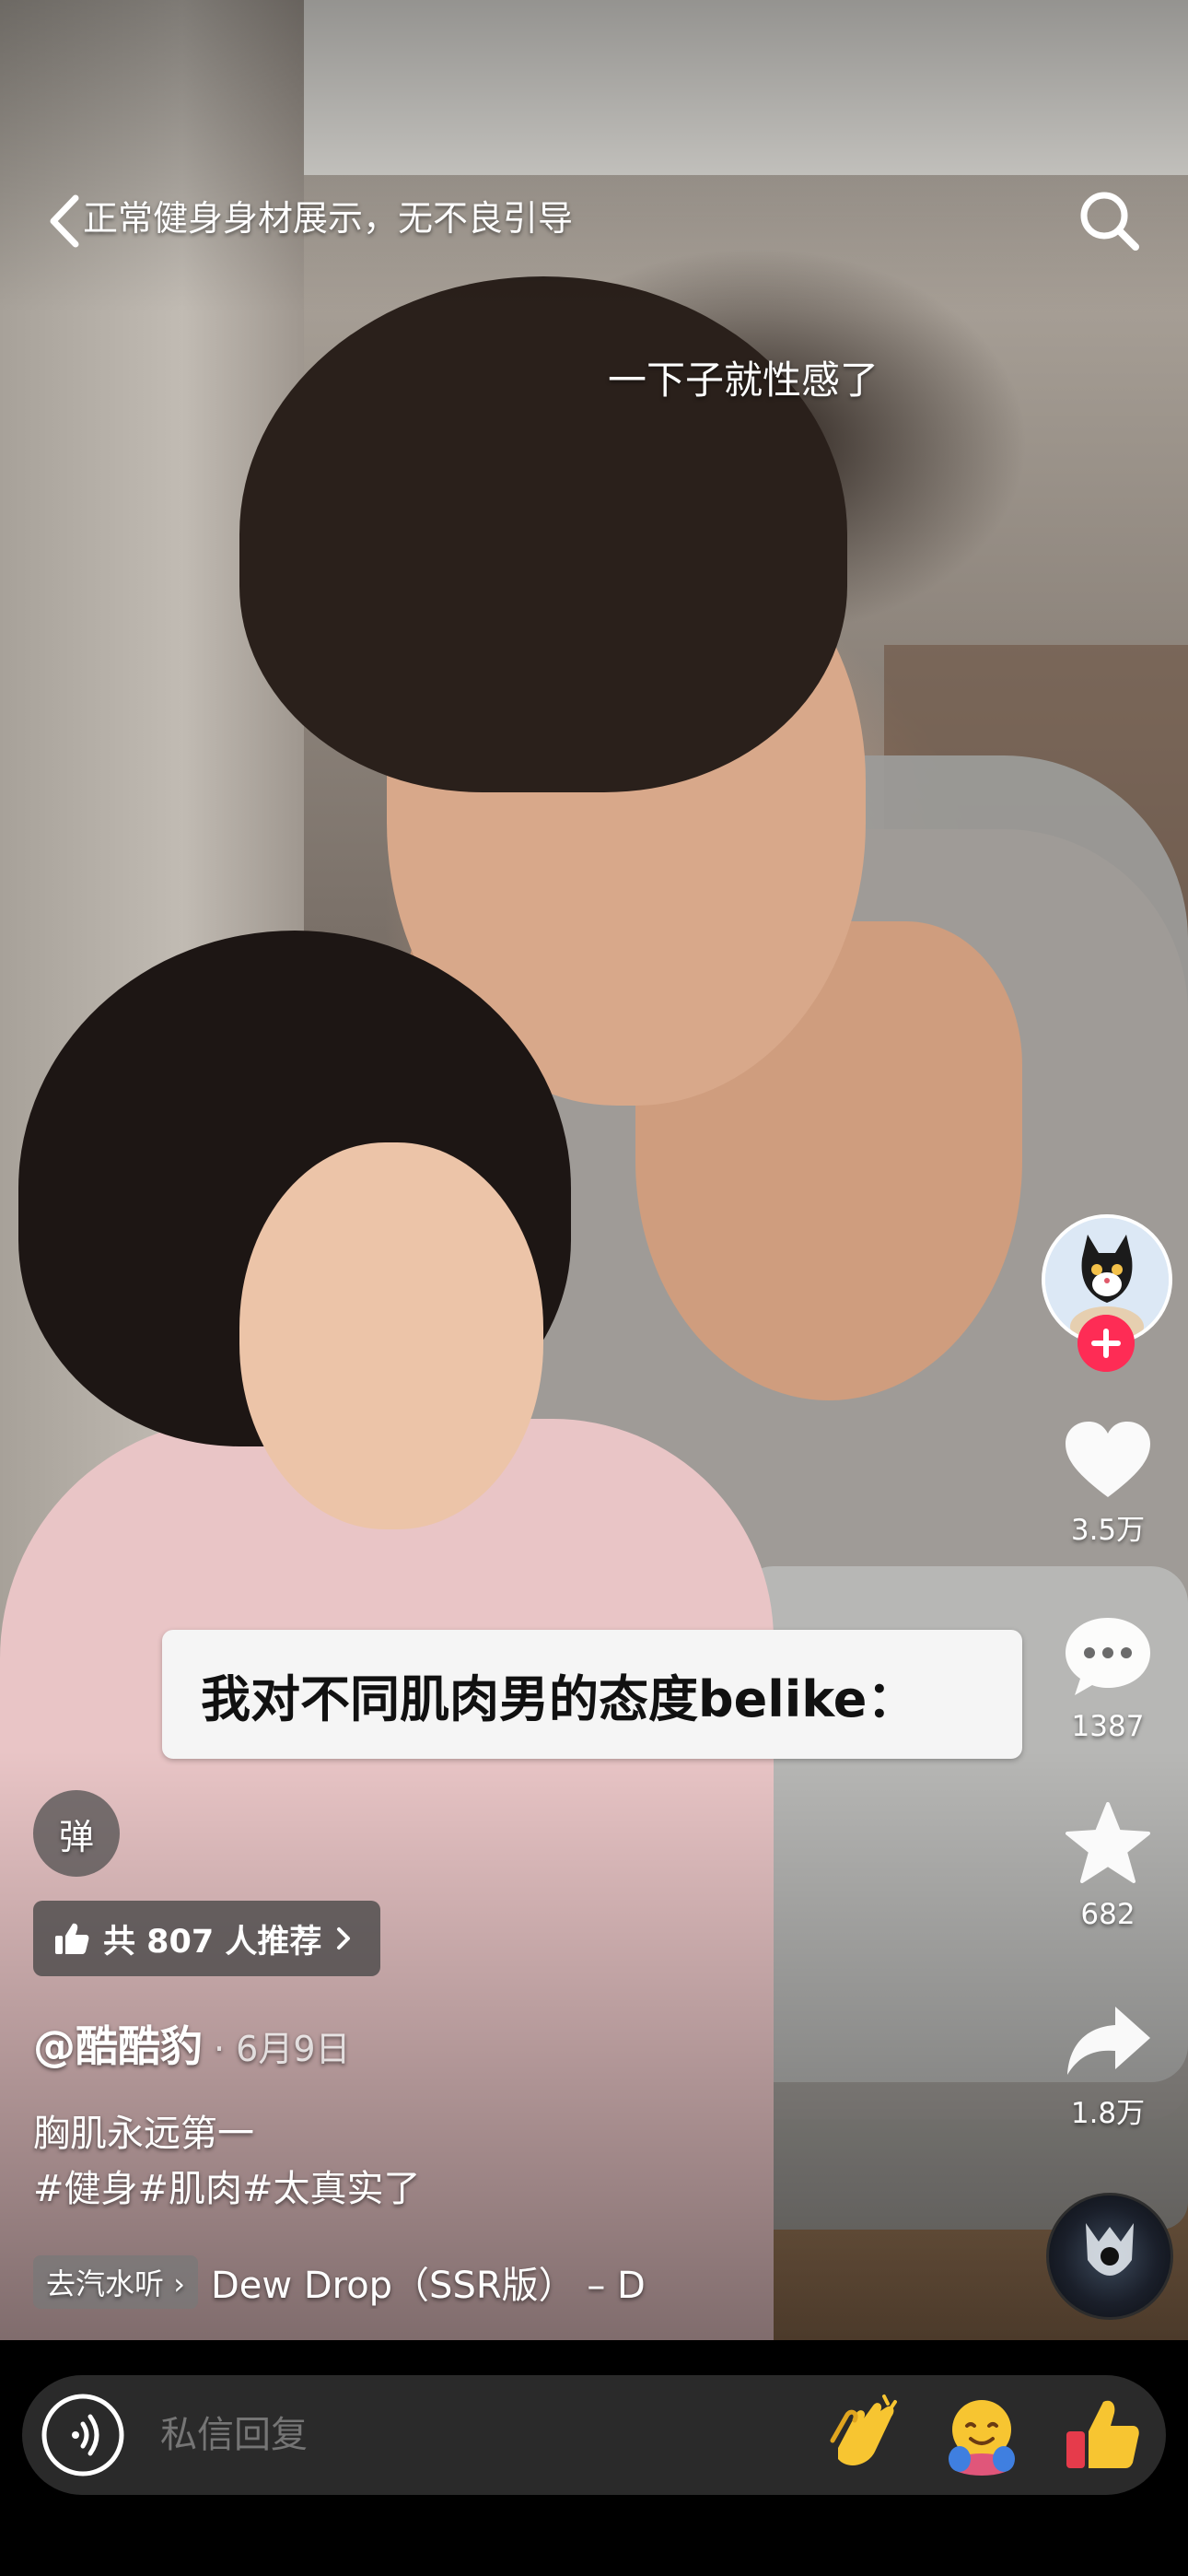 This screenshot has height=2576, width=1188. Describe the element at coordinates (496, 2282) in the screenshot. I see `music-title: Dew Drop（SSR版） – D` at that location.